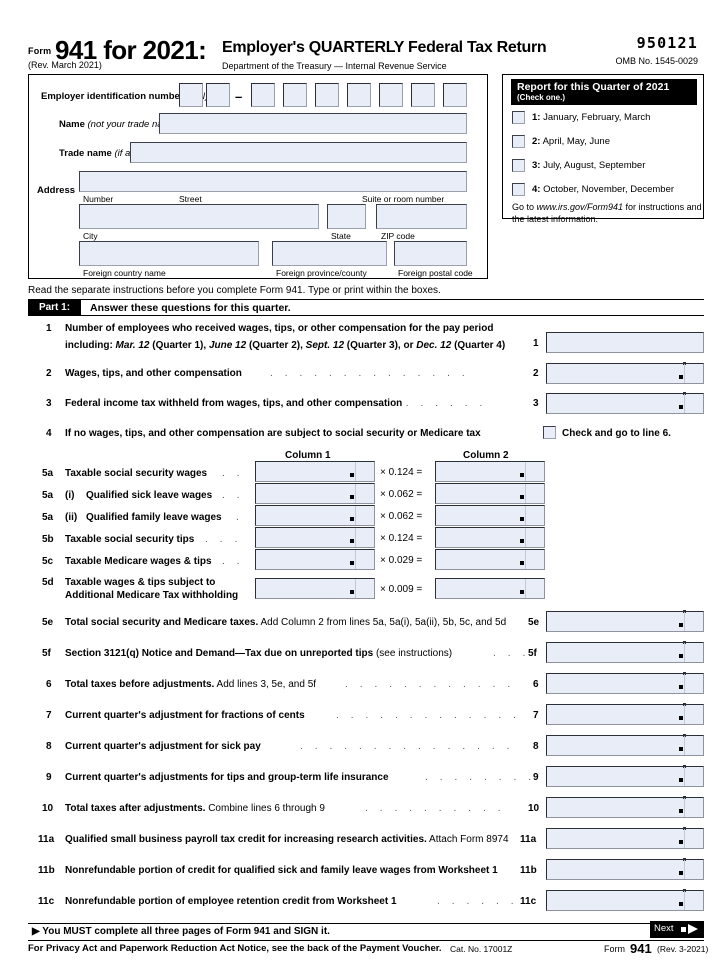  What do you see at coordinates (625, 373) in the screenshot?
I see `line-2-amount-input` at bounding box center [625, 373].